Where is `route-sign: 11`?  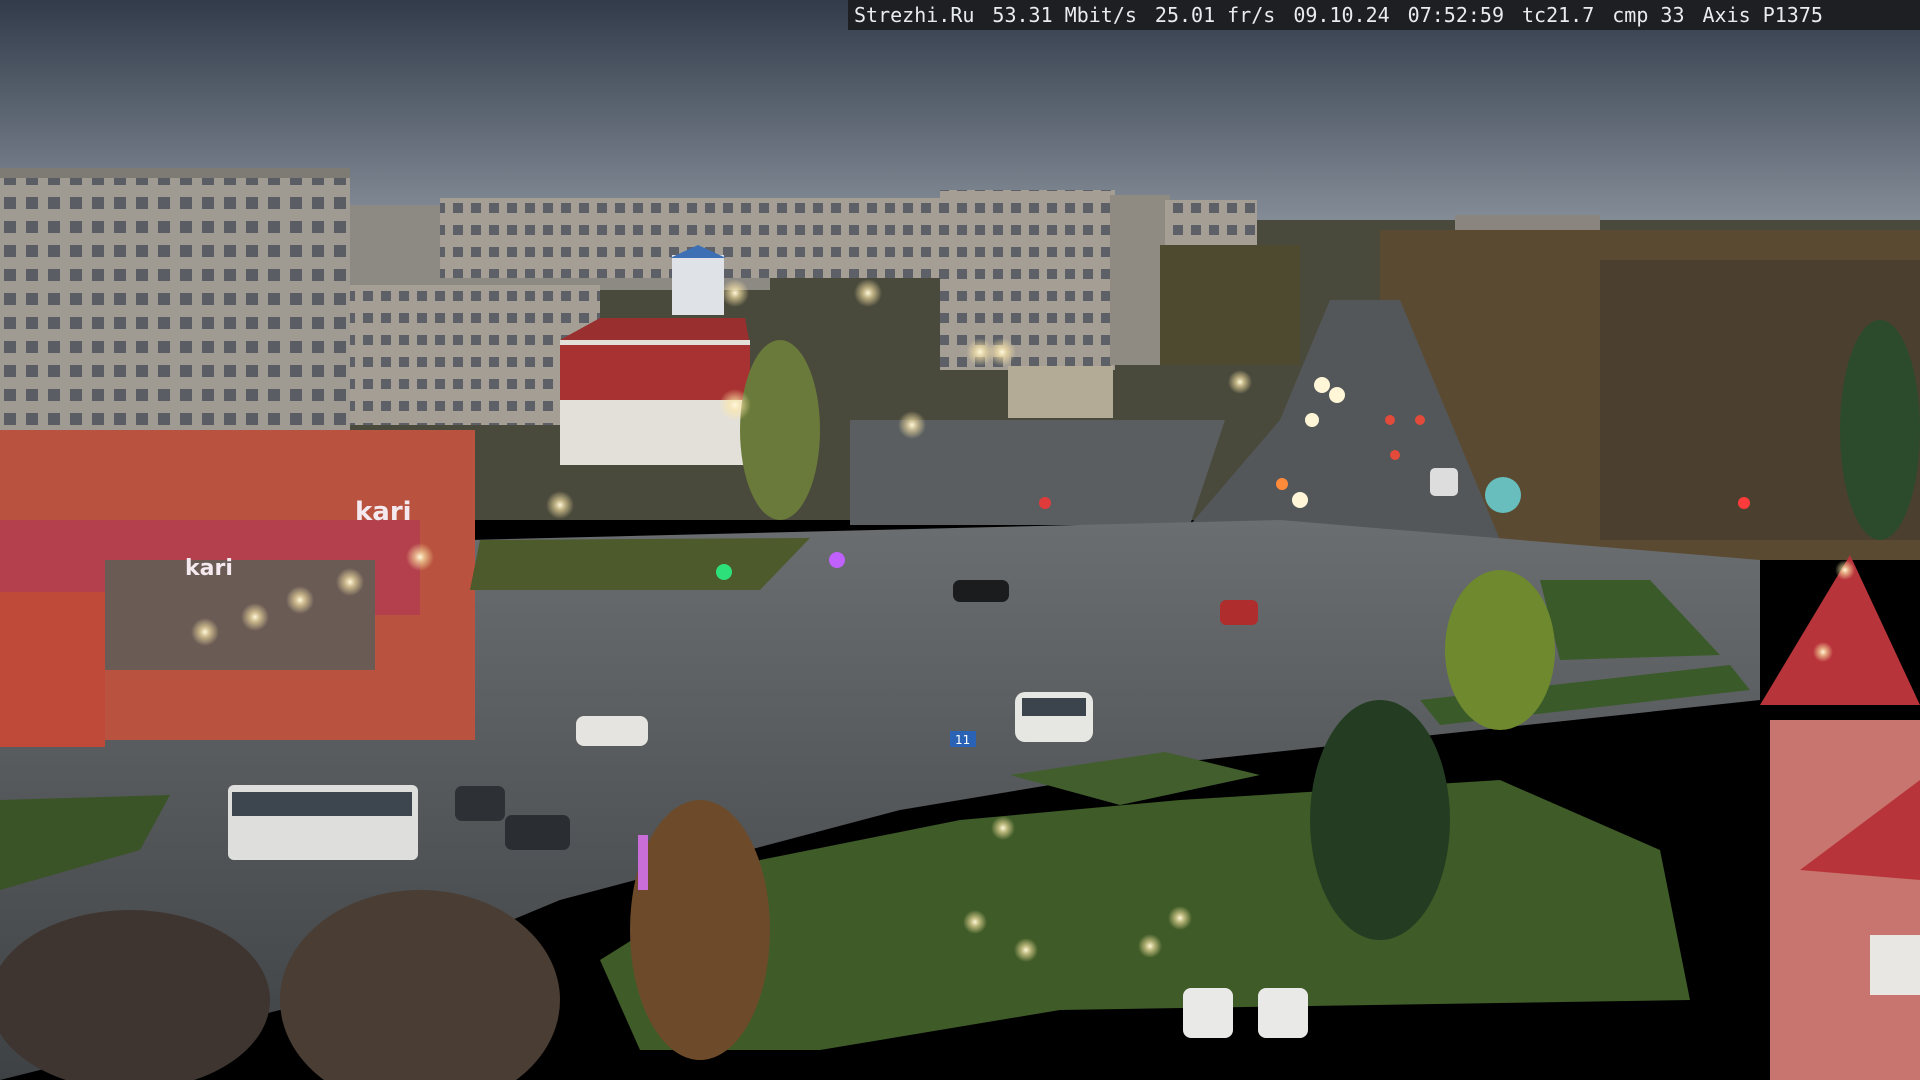 route-sign: 11 is located at coordinates (962, 740).